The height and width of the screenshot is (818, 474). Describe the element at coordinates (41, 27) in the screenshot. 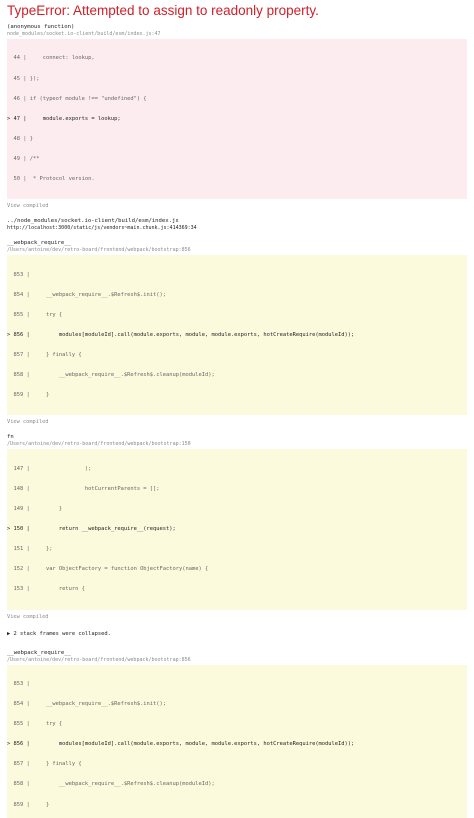

I see `frame-function-name: (anonymous function)` at that location.